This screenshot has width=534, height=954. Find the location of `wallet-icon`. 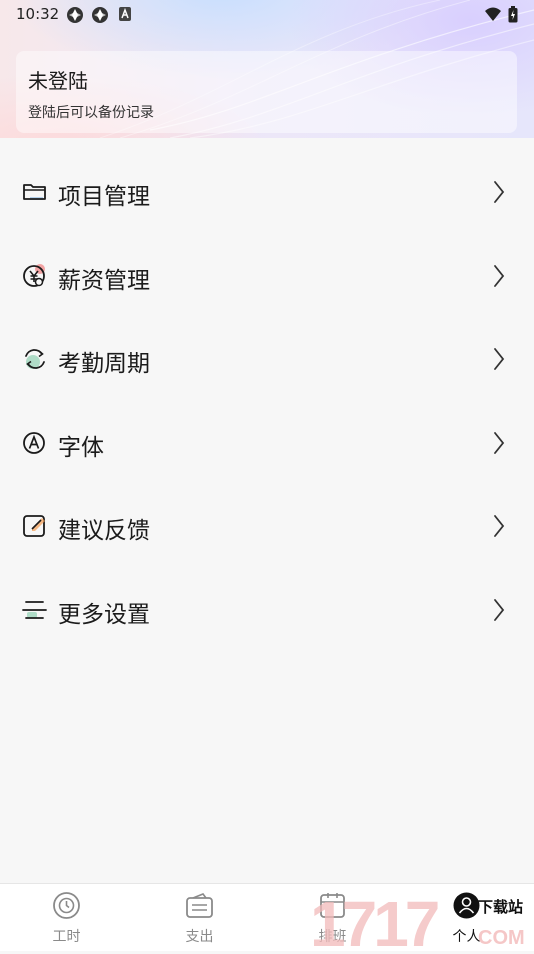

wallet-icon is located at coordinates (199, 905).